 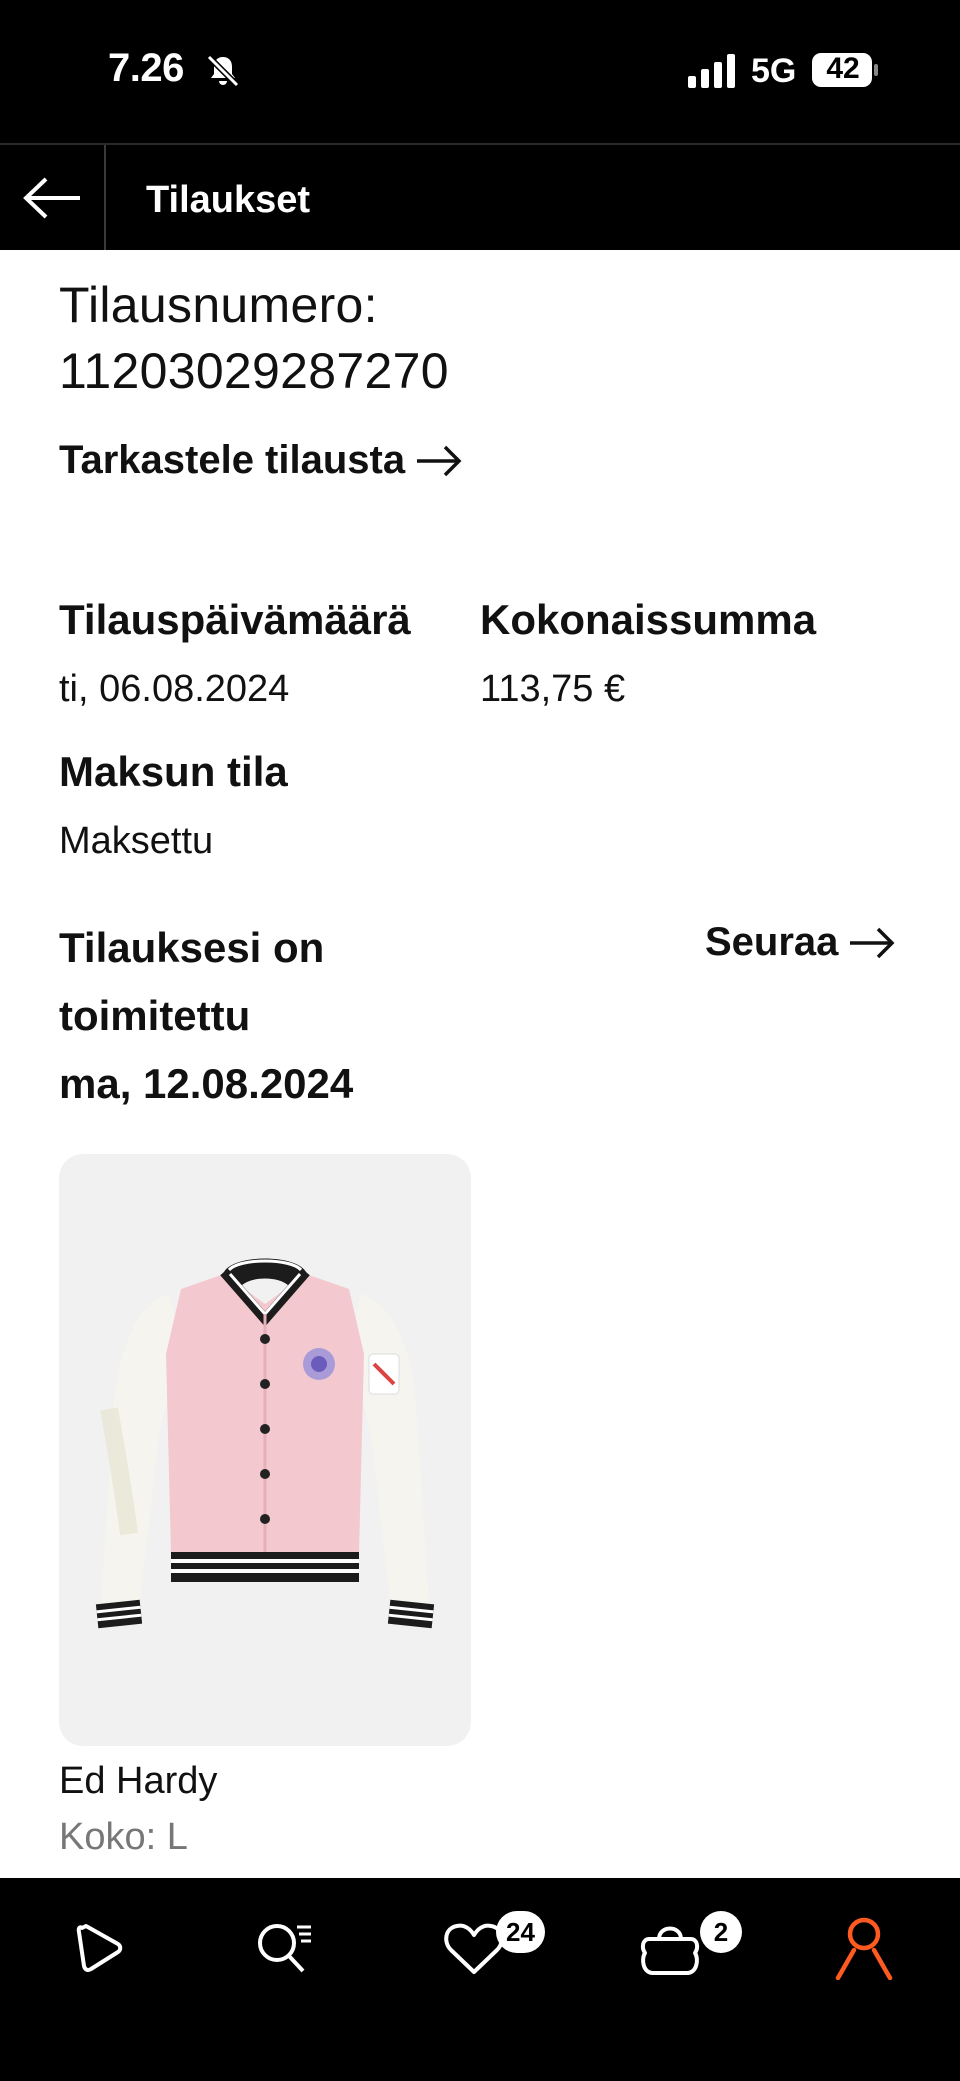 What do you see at coordinates (136, 841) in the screenshot?
I see `payment-status-value: Maksettu` at bounding box center [136, 841].